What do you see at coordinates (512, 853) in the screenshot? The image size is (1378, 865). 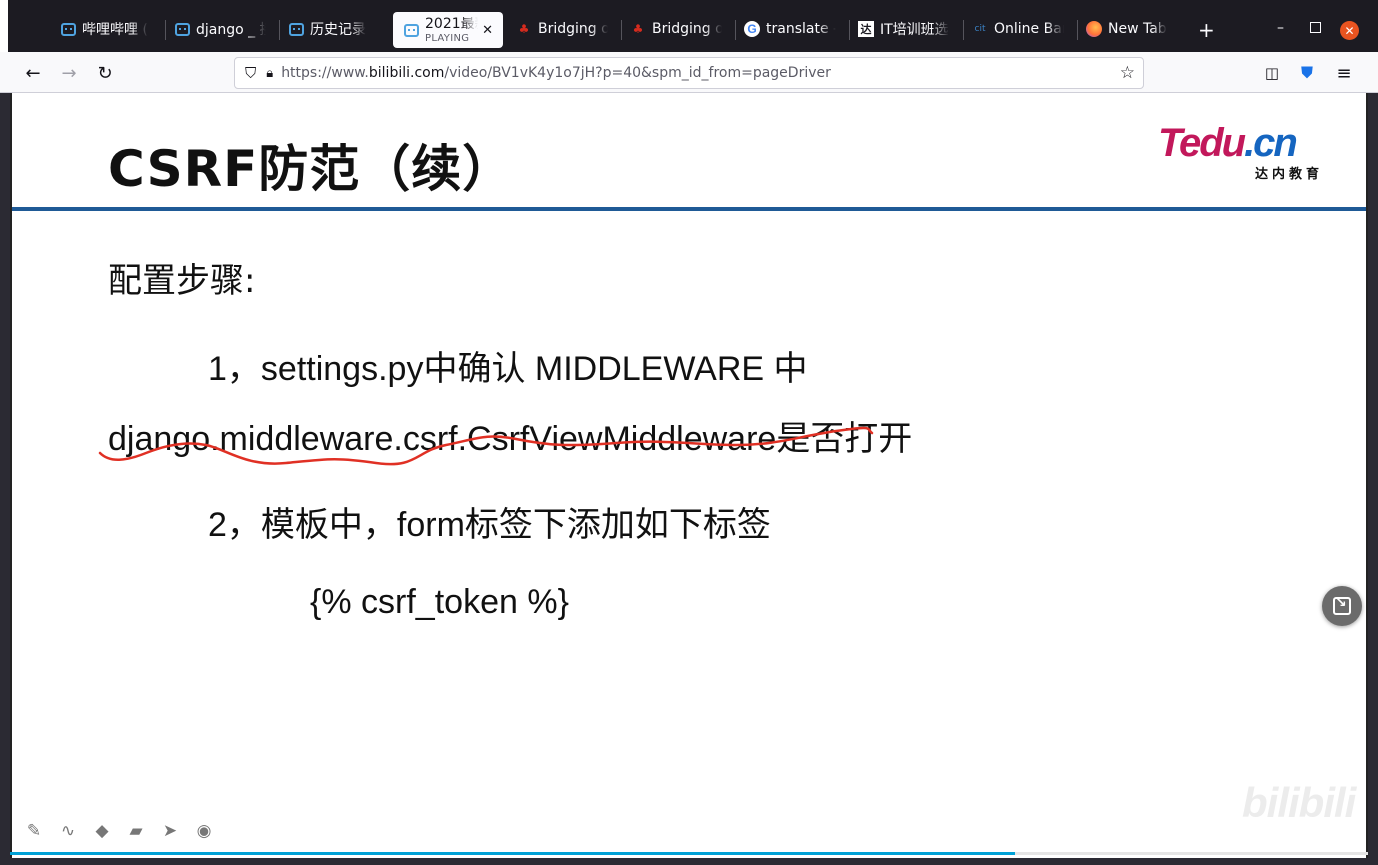 I see `progress-fill` at bounding box center [512, 853].